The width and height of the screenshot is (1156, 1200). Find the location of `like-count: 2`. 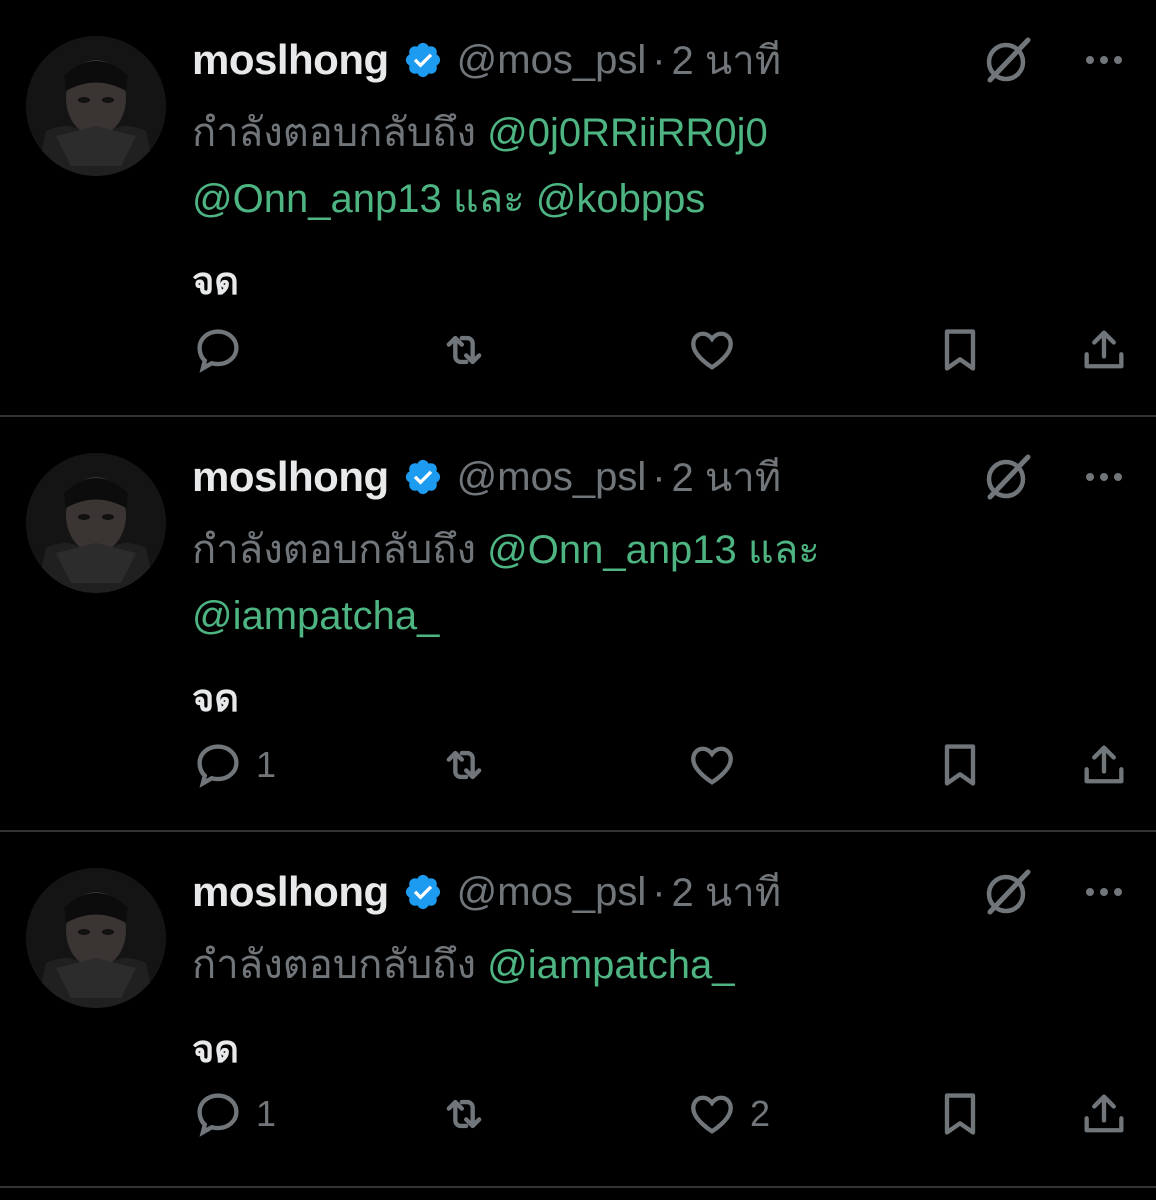

like-count: 2 is located at coordinates (760, 1113).